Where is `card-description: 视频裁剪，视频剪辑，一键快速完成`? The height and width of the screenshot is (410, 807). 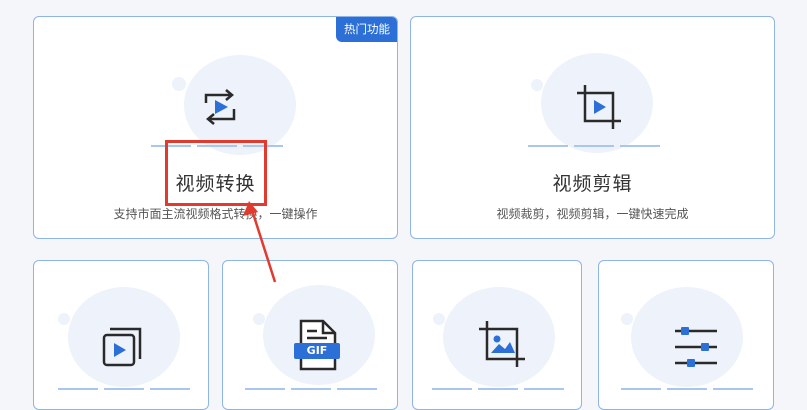 card-description: 视频裁剪，视频剪辑，一键快速完成 is located at coordinates (592, 214).